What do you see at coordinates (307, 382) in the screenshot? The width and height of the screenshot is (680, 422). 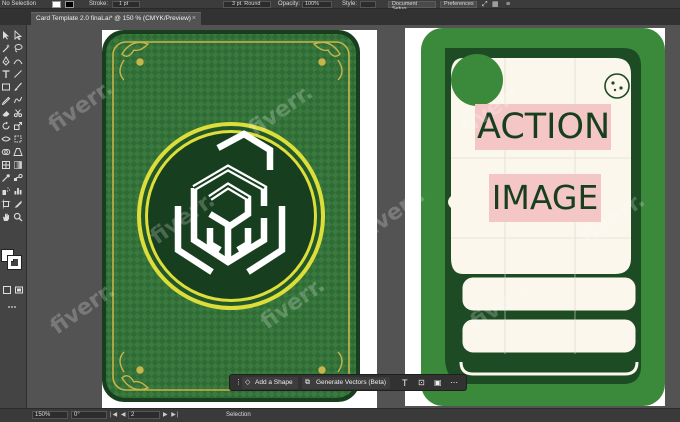 I see `generate-vectors-icon: ⧉` at bounding box center [307, 382].